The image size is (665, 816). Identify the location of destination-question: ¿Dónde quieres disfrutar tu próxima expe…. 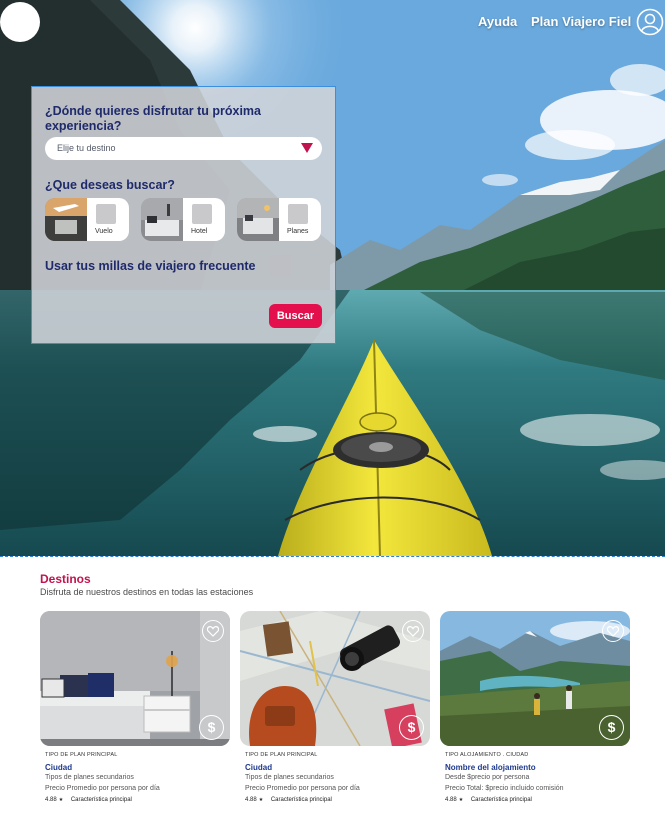
(153, 118).